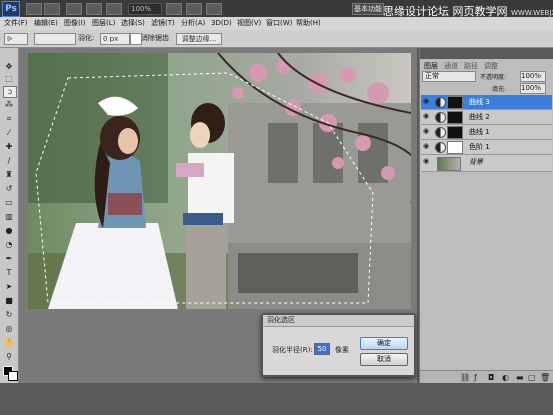  I want to click on blur-icon: ●, so click(9, 231).